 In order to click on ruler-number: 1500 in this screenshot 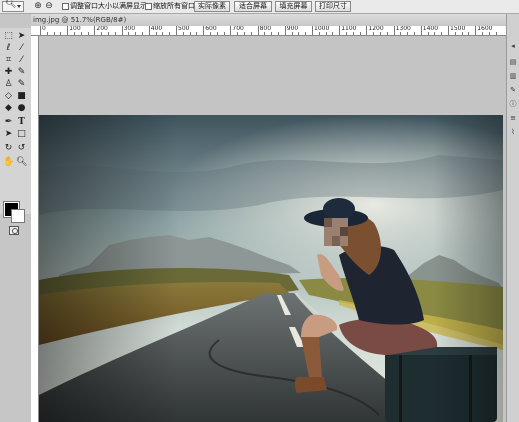, I will do `click(458, 29)`.